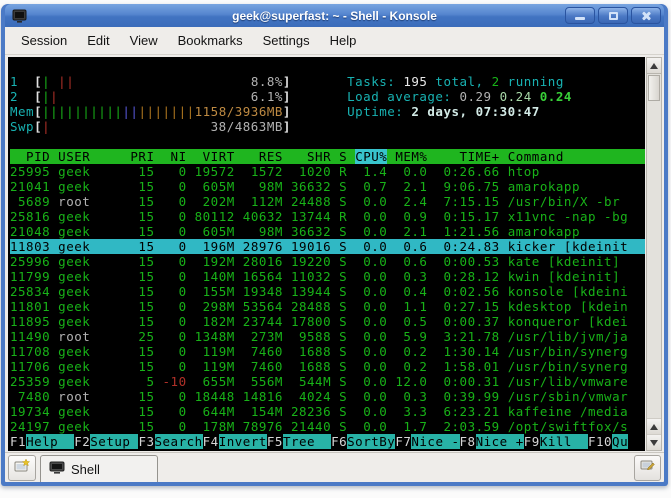 This screenshot has width=671, height=498. I want to click on new-session-button, so click(22, 468).